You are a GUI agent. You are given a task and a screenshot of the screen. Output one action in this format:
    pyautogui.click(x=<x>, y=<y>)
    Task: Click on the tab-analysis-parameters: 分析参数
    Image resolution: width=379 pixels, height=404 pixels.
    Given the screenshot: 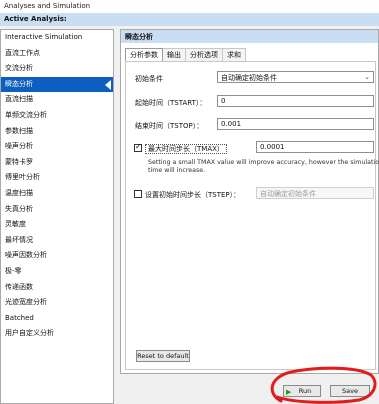 What is the action you would take?
    pyautogui.click(x=144, y=54)
    